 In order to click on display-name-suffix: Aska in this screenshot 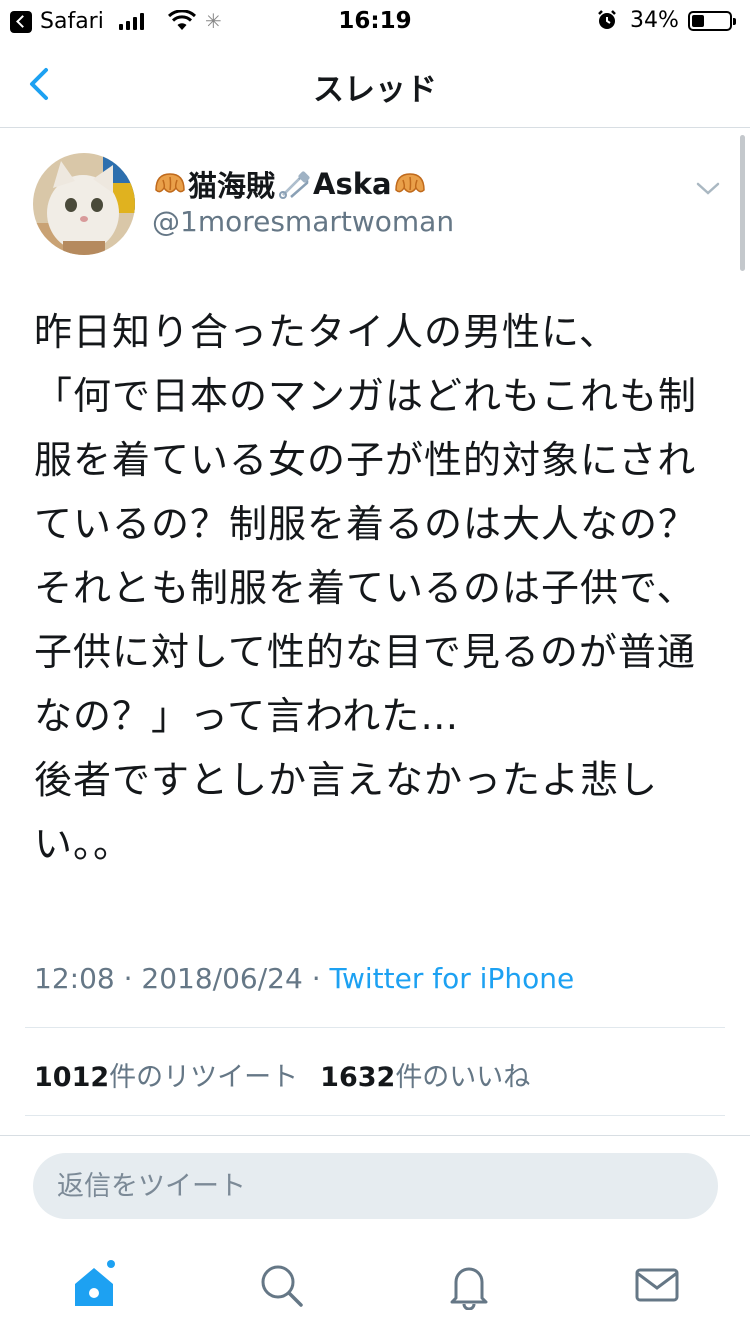, I will do `click(352, 184)`.